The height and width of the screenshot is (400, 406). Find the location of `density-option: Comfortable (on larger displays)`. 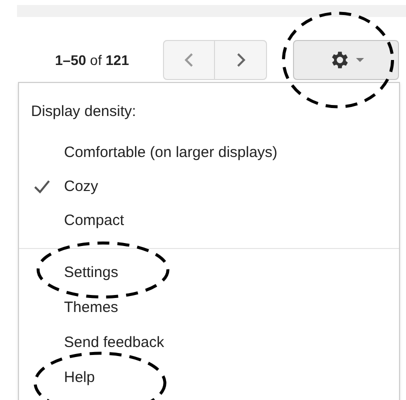

density-option: Comfortable (on larger displays) is located at coordinates (209, 153).